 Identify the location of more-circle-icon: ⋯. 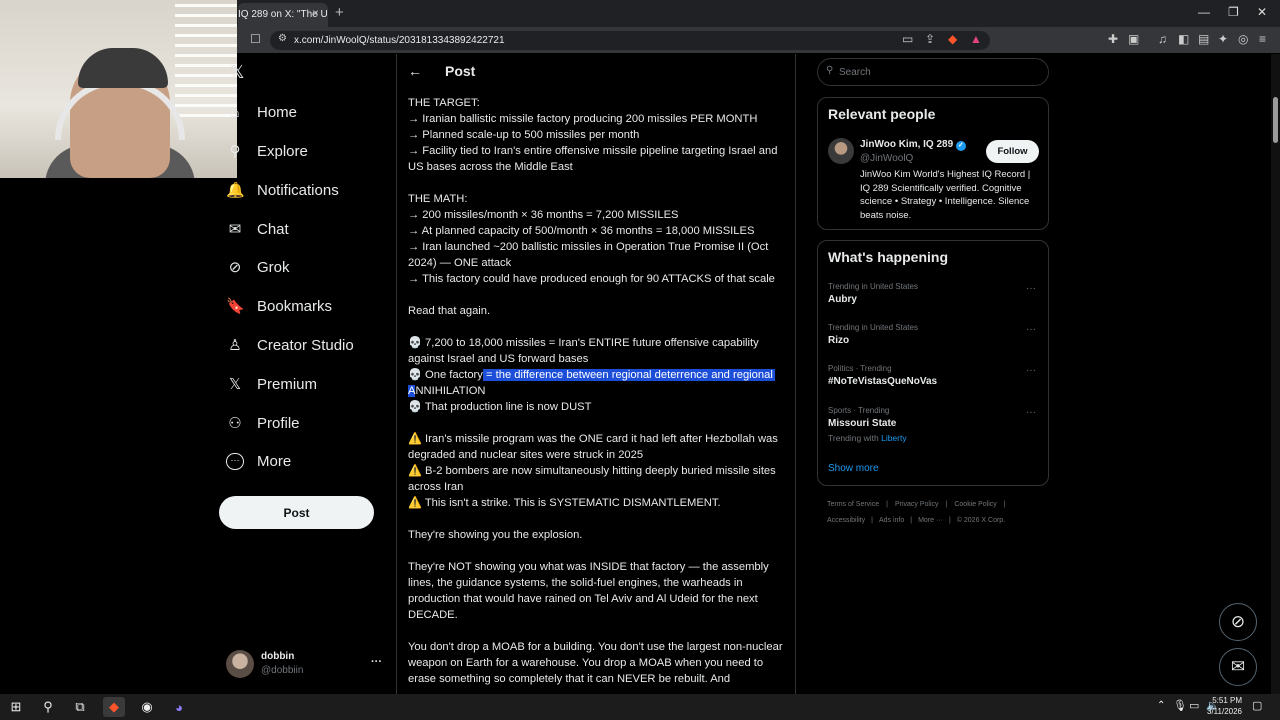
(235, 461).